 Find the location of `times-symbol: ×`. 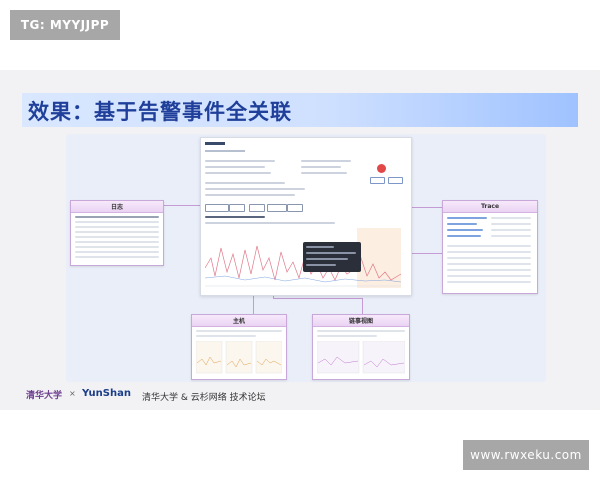

times-symbol: × is located at coordinates (72, 393).